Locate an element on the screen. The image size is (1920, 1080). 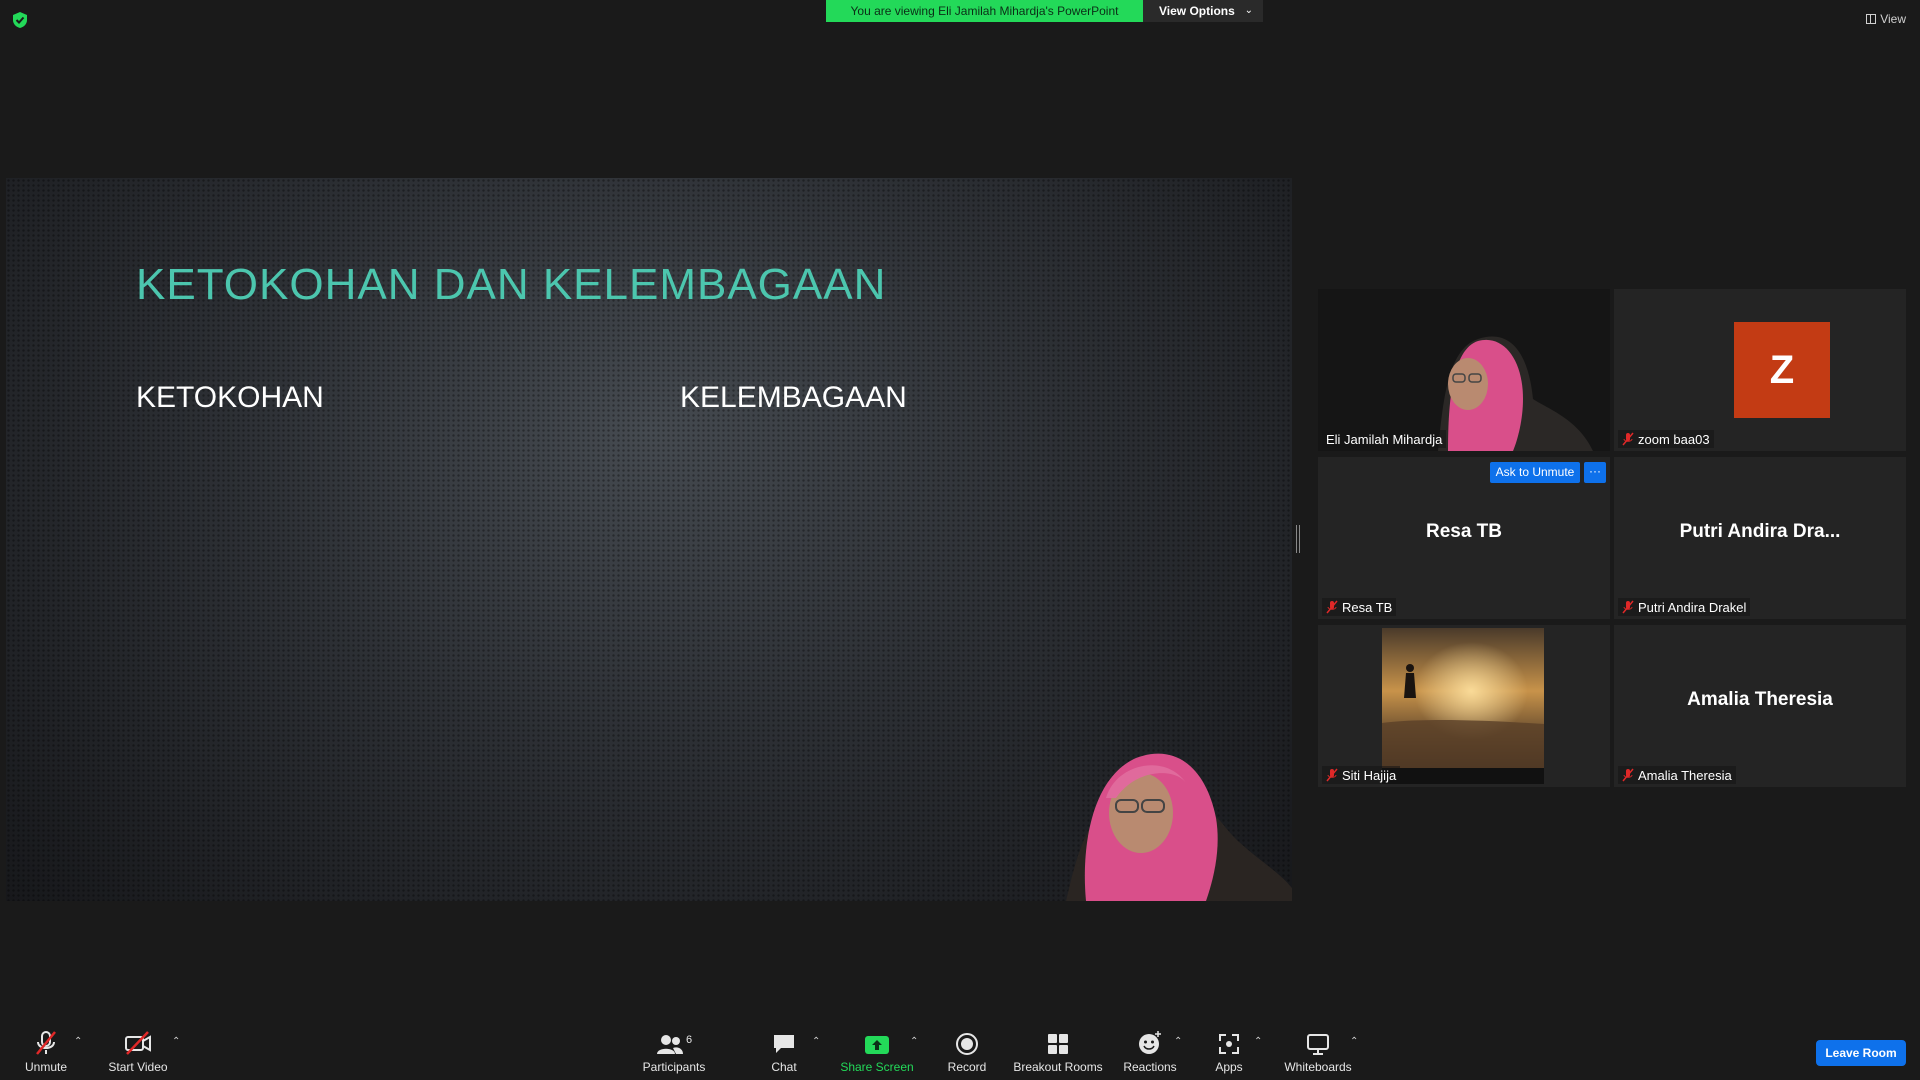
participant-name: Eli Jamilah Mihardja is located at coordinates (1384, 439).